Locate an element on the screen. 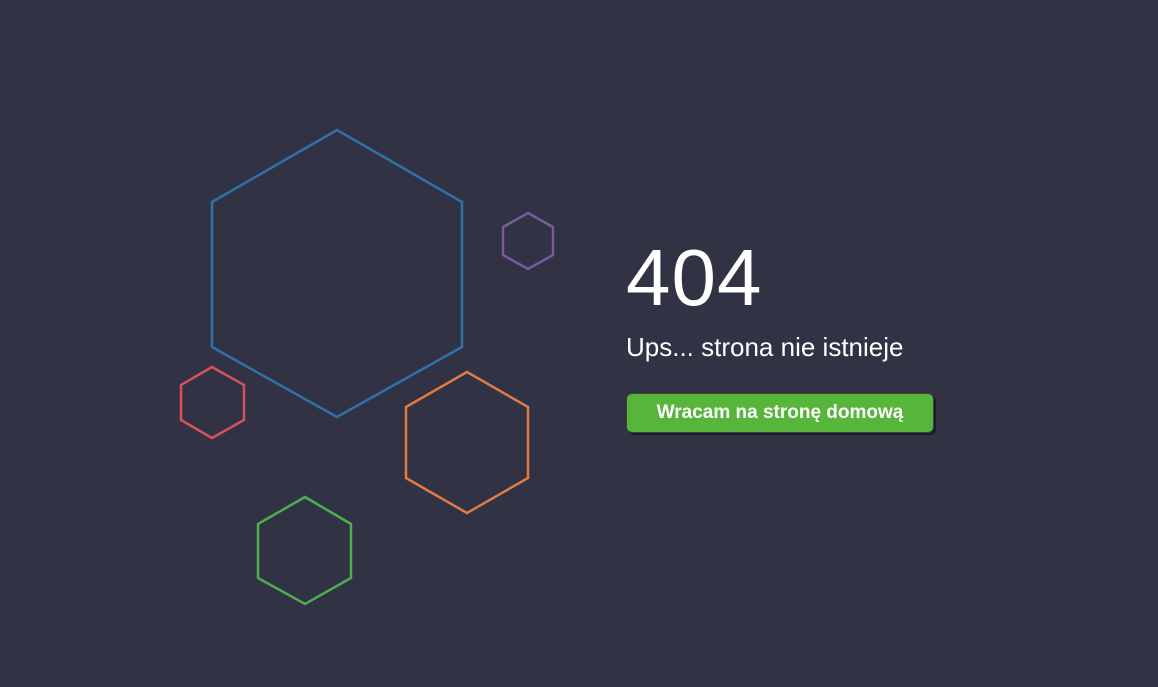 Image resolution: width=1158 pixels, height=687 pixels. small-purple-hexagon is located at coordinates (528, 241).